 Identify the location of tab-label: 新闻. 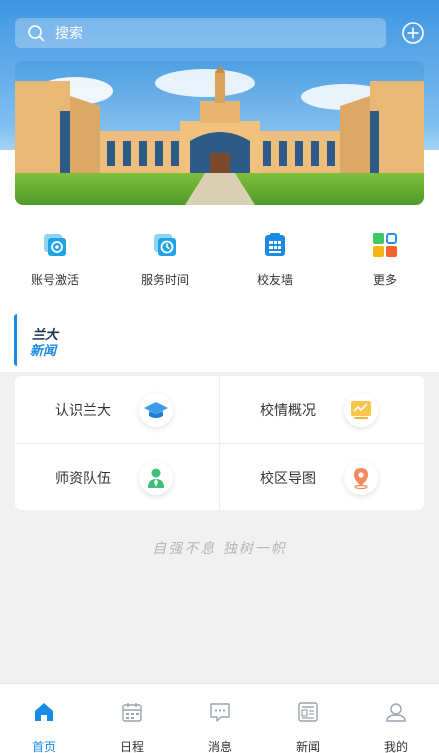
(307, 746).